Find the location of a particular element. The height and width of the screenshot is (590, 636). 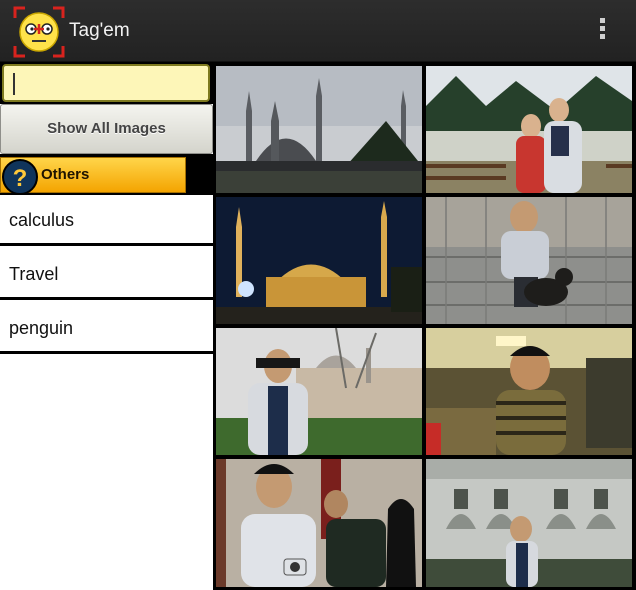

others-label: Others is located at coordinates (65, 174).